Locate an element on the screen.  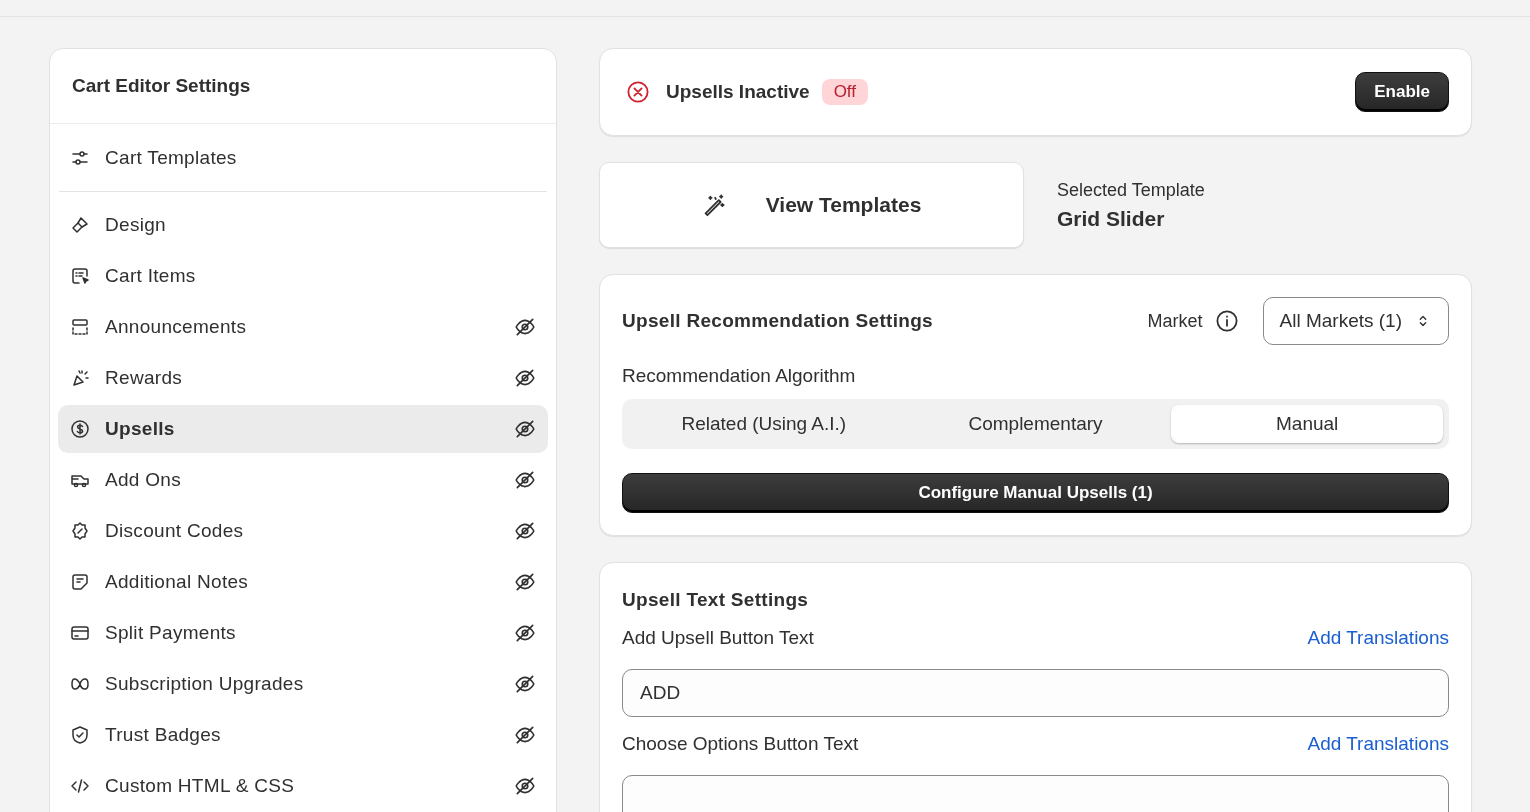
segment-option: Manual is located at coordinates (1307, 424).